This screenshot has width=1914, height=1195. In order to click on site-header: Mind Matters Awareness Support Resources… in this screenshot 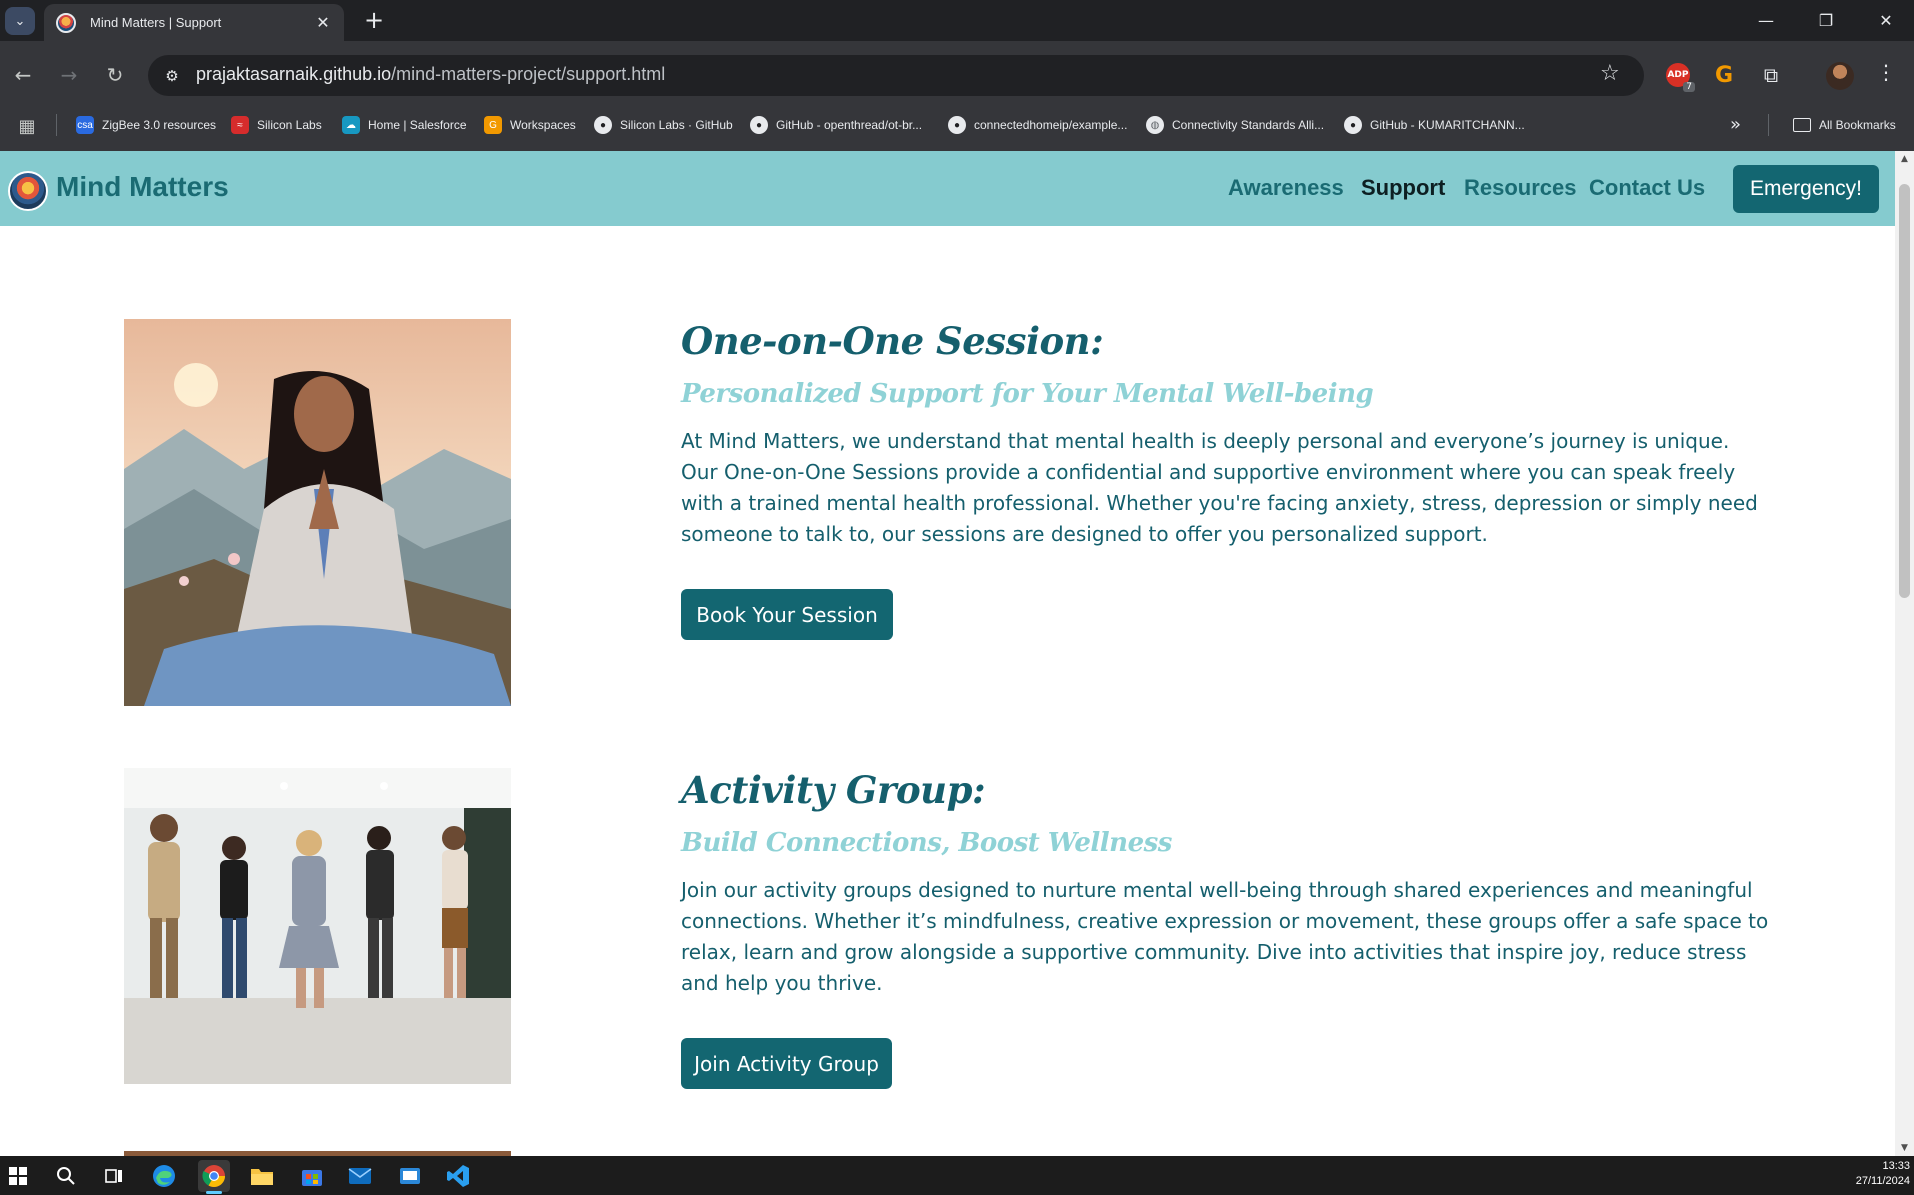, I will do `click(947, 188)`.